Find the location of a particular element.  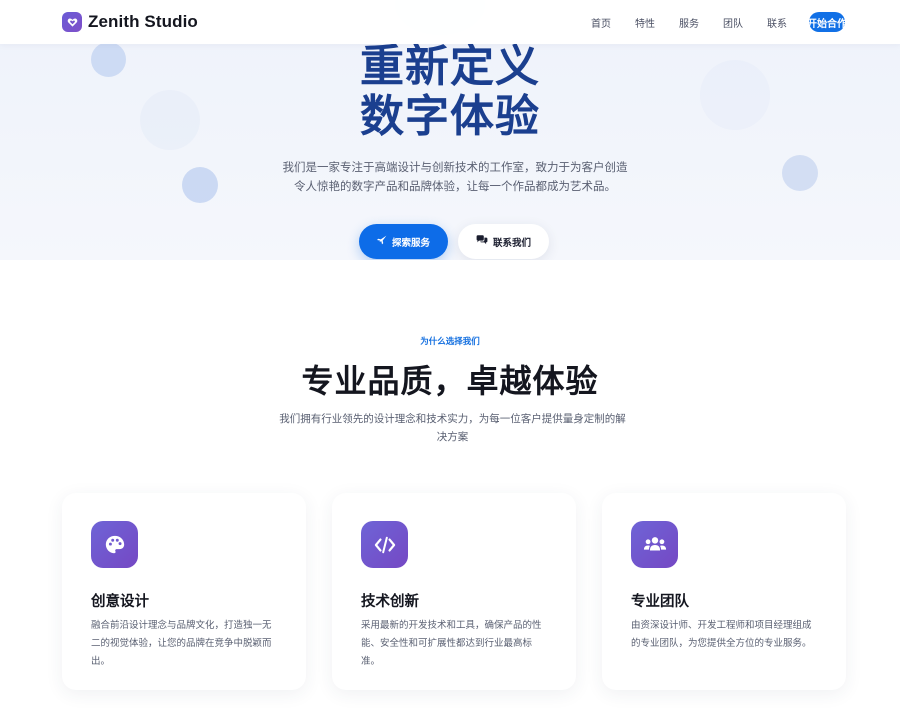

brand-name: Zenith Studio is located at coordinates (143, 21).